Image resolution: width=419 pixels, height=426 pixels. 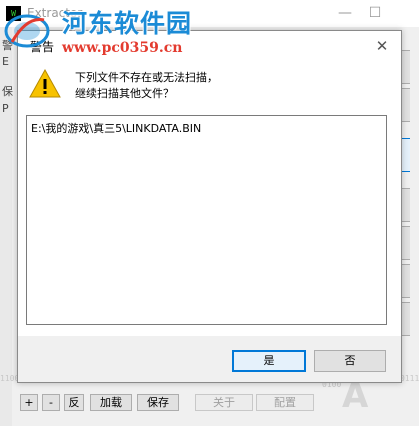 I want to click on background-left-edge: 警 E 保 P, so click(x=6, y=226).